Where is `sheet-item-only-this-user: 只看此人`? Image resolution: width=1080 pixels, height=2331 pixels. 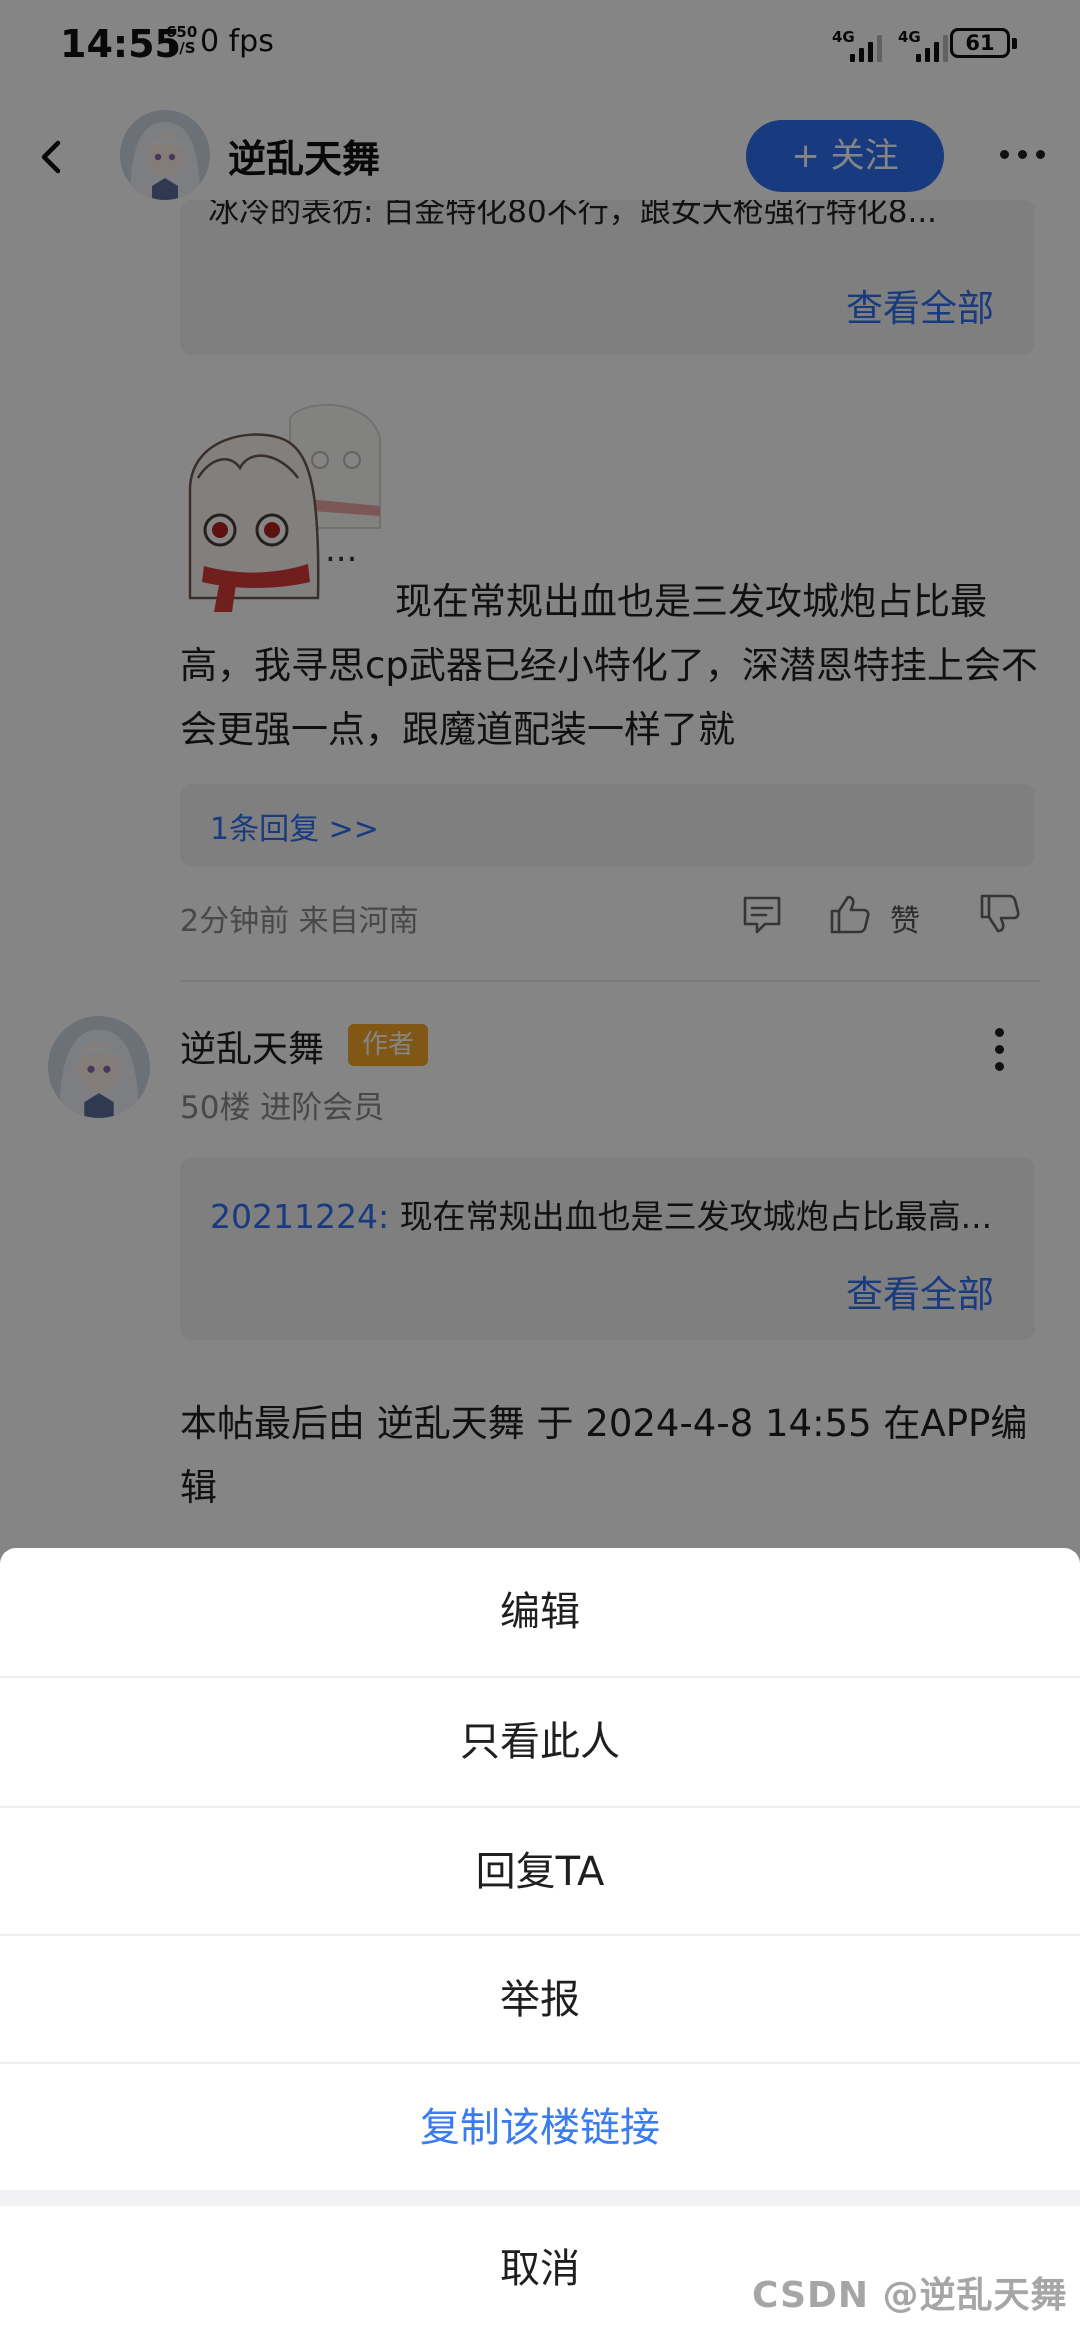 sheet-item-only-this-user: 只看此人 is located at coordinates (540, 1742).